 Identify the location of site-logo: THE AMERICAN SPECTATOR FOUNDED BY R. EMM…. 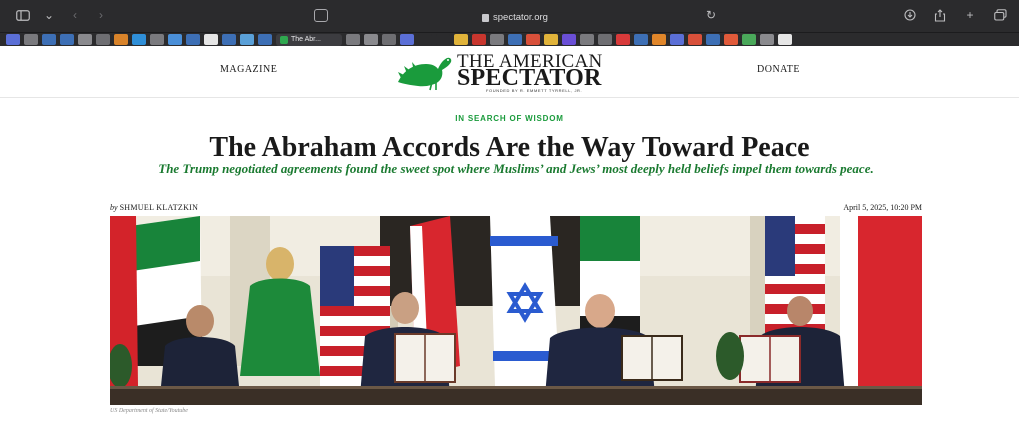
(518, 72).